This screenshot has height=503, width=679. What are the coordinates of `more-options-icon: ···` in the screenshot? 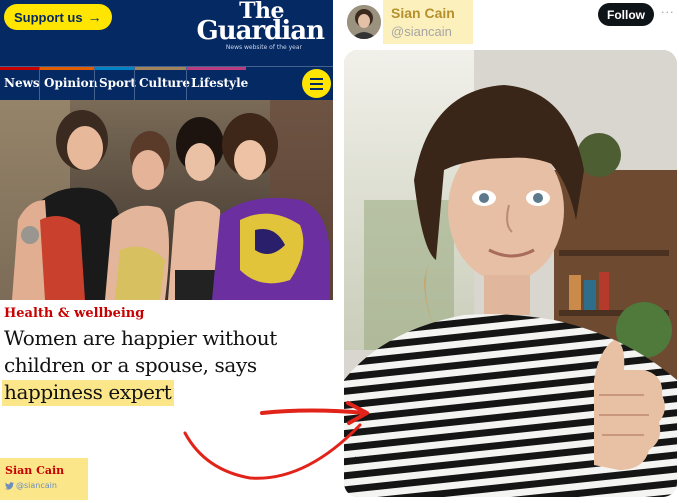 It's located at (668, 12).